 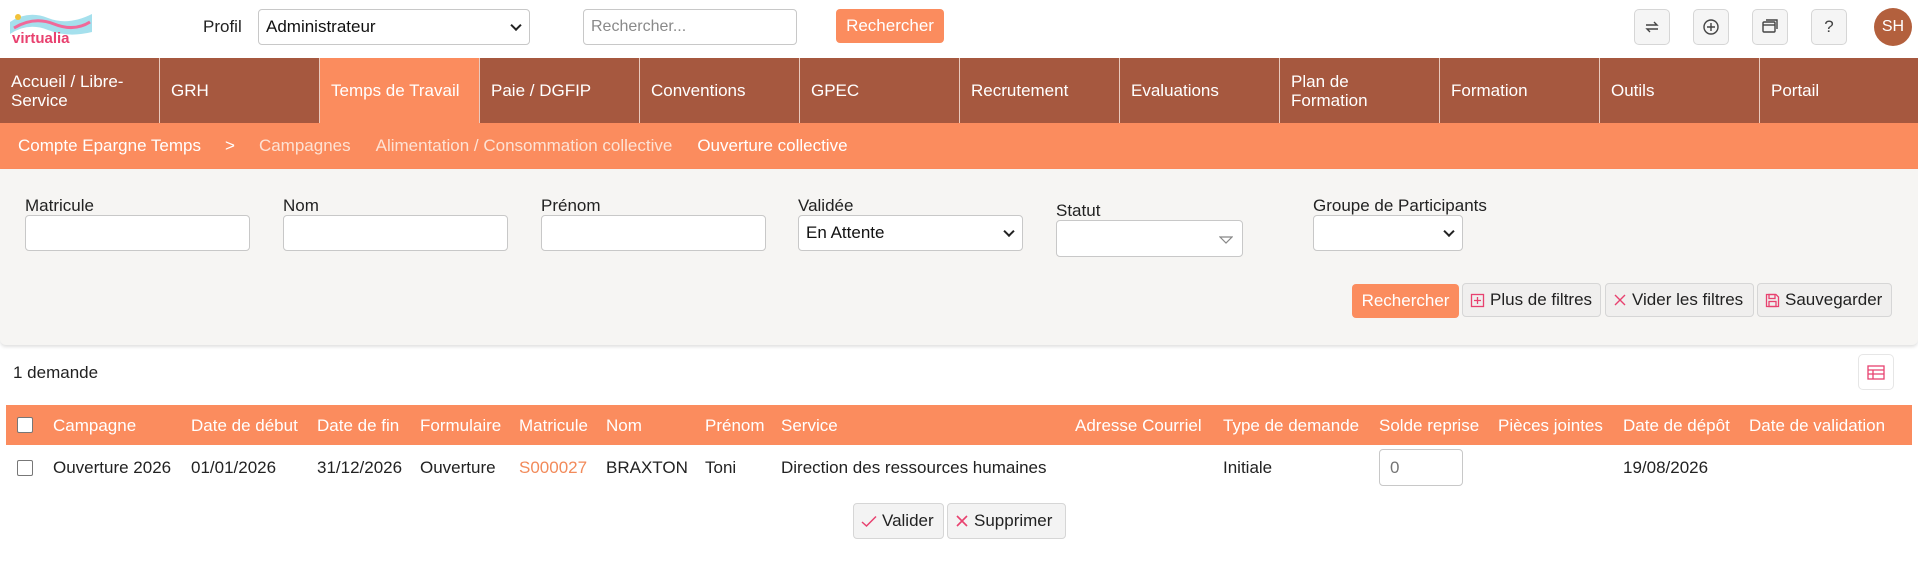 I want to click on row-checkbox, so click(x=25, y=468).